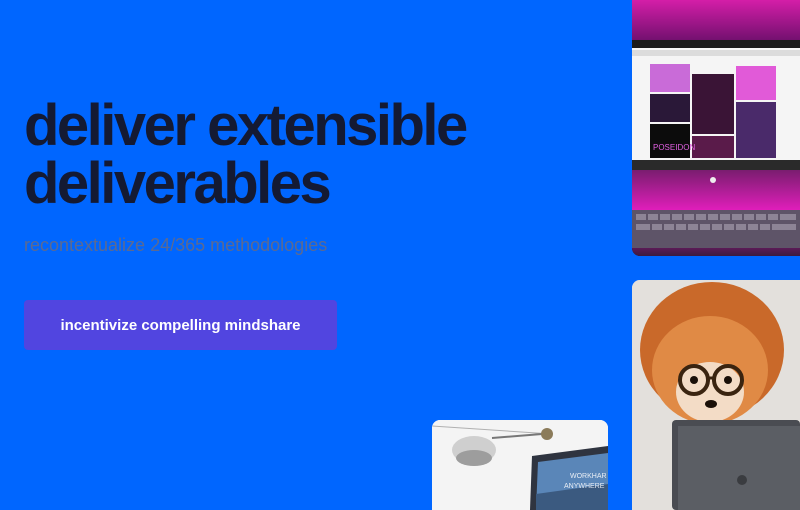 The width and height of the screenshot is (800, 510). What do you see at coordinates (584, 486) in the screenshot?
I see `desk-screen-text-2: ANYWHERE` at bounding box center [584, 486].